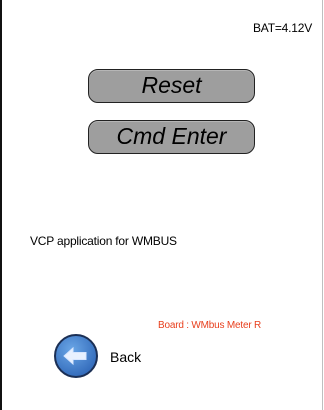 This screenshot has height=410, width=324. Describe the element at coordinates (322, 205) in the screenshot. I see `screen-border-right` at that location.